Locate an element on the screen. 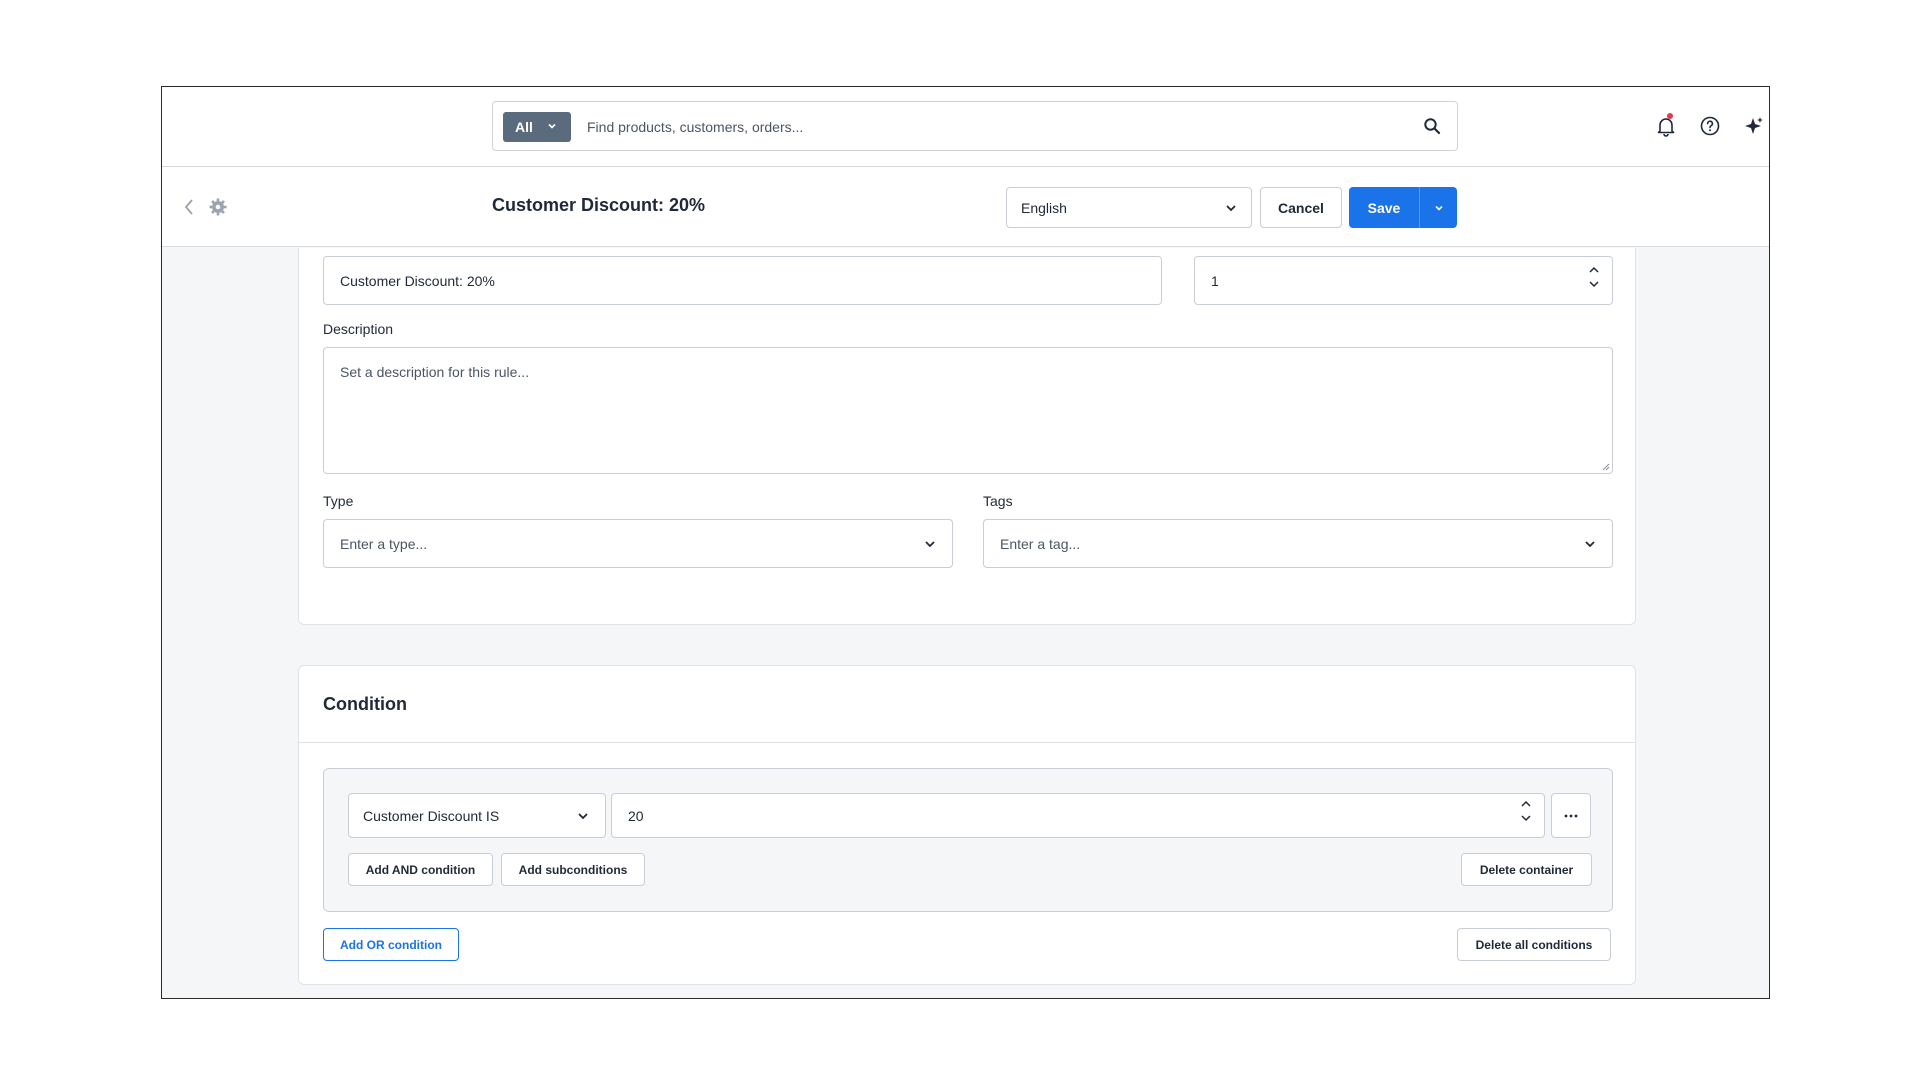 The image size is (1920, 1080). notifications-button is located at coordinates (1666, 127).